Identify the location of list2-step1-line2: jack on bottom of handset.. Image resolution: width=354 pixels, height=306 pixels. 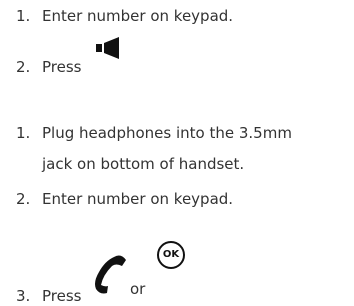
(143, 164).